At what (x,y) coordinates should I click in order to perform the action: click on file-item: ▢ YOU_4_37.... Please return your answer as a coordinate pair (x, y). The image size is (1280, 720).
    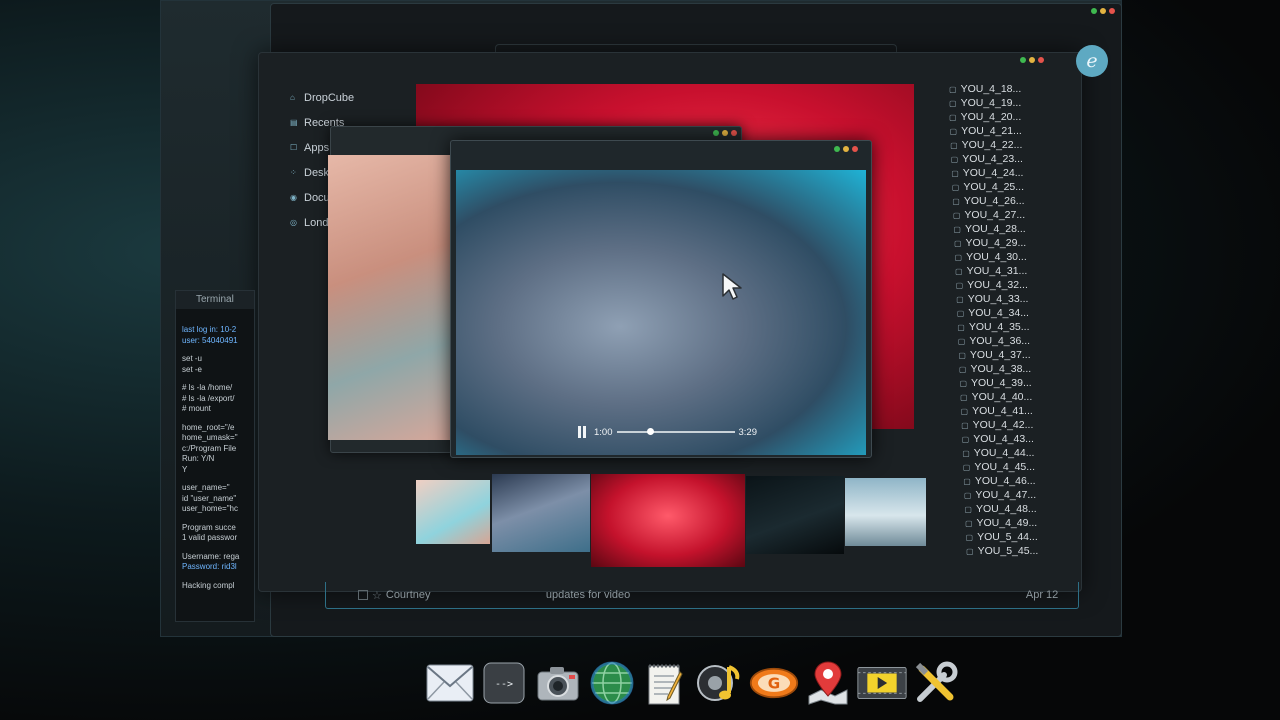
    Looking at the image, I should click on (1011, 355).